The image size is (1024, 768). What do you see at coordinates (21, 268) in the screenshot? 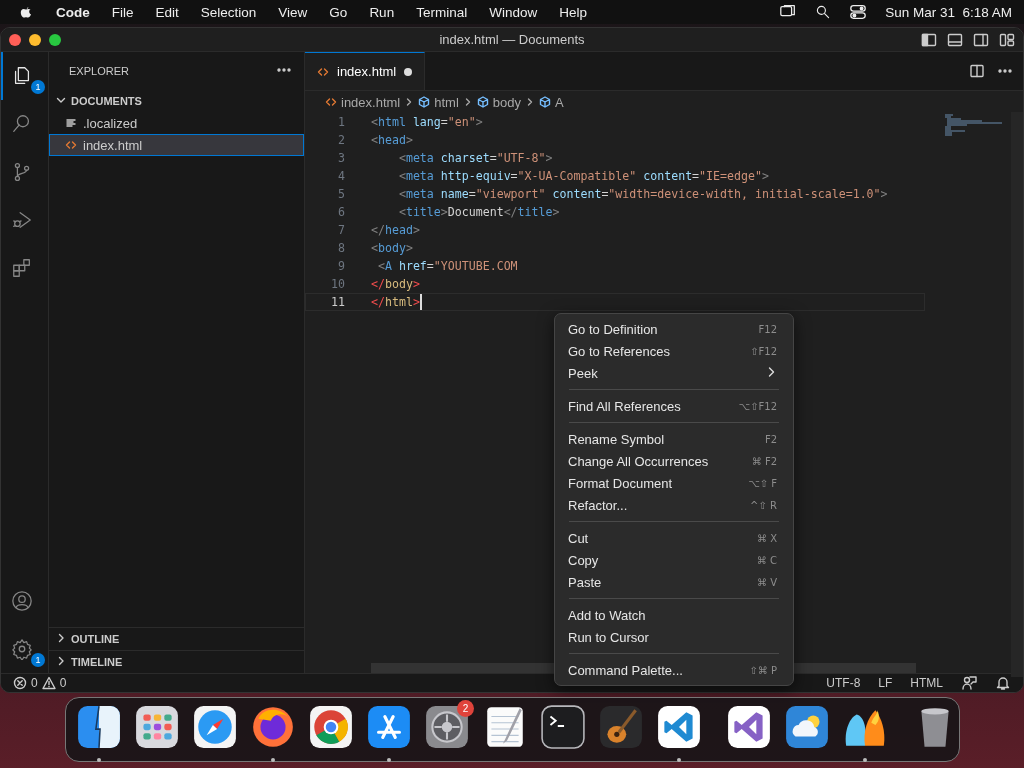
I see `extensions-icon` at bounding box center [21, 268].